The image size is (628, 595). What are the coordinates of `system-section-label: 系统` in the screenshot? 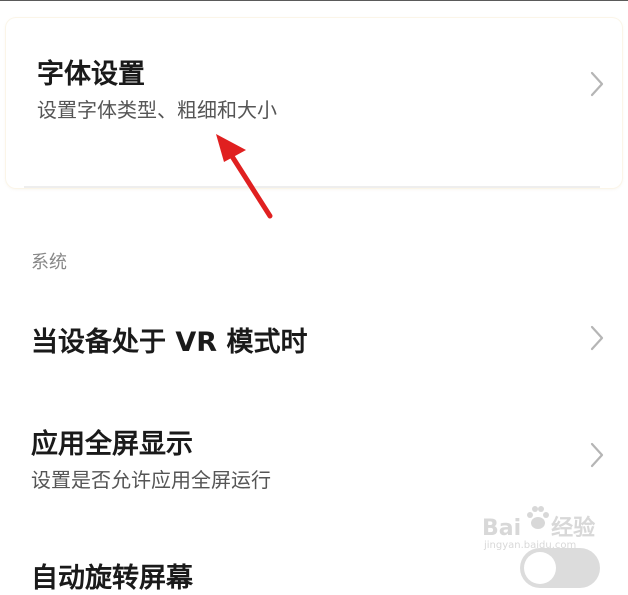 It's located at (49, 262).